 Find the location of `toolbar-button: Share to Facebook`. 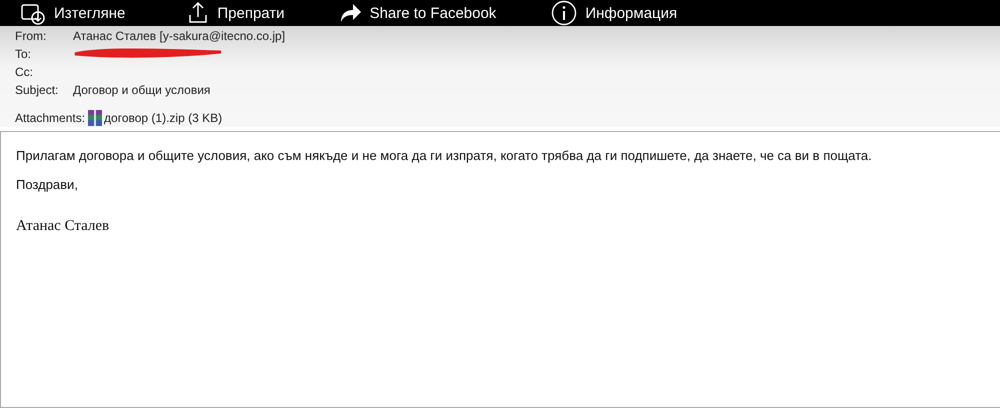

toolbar-button: Share to Facebook is located at coordinates (418, 13).